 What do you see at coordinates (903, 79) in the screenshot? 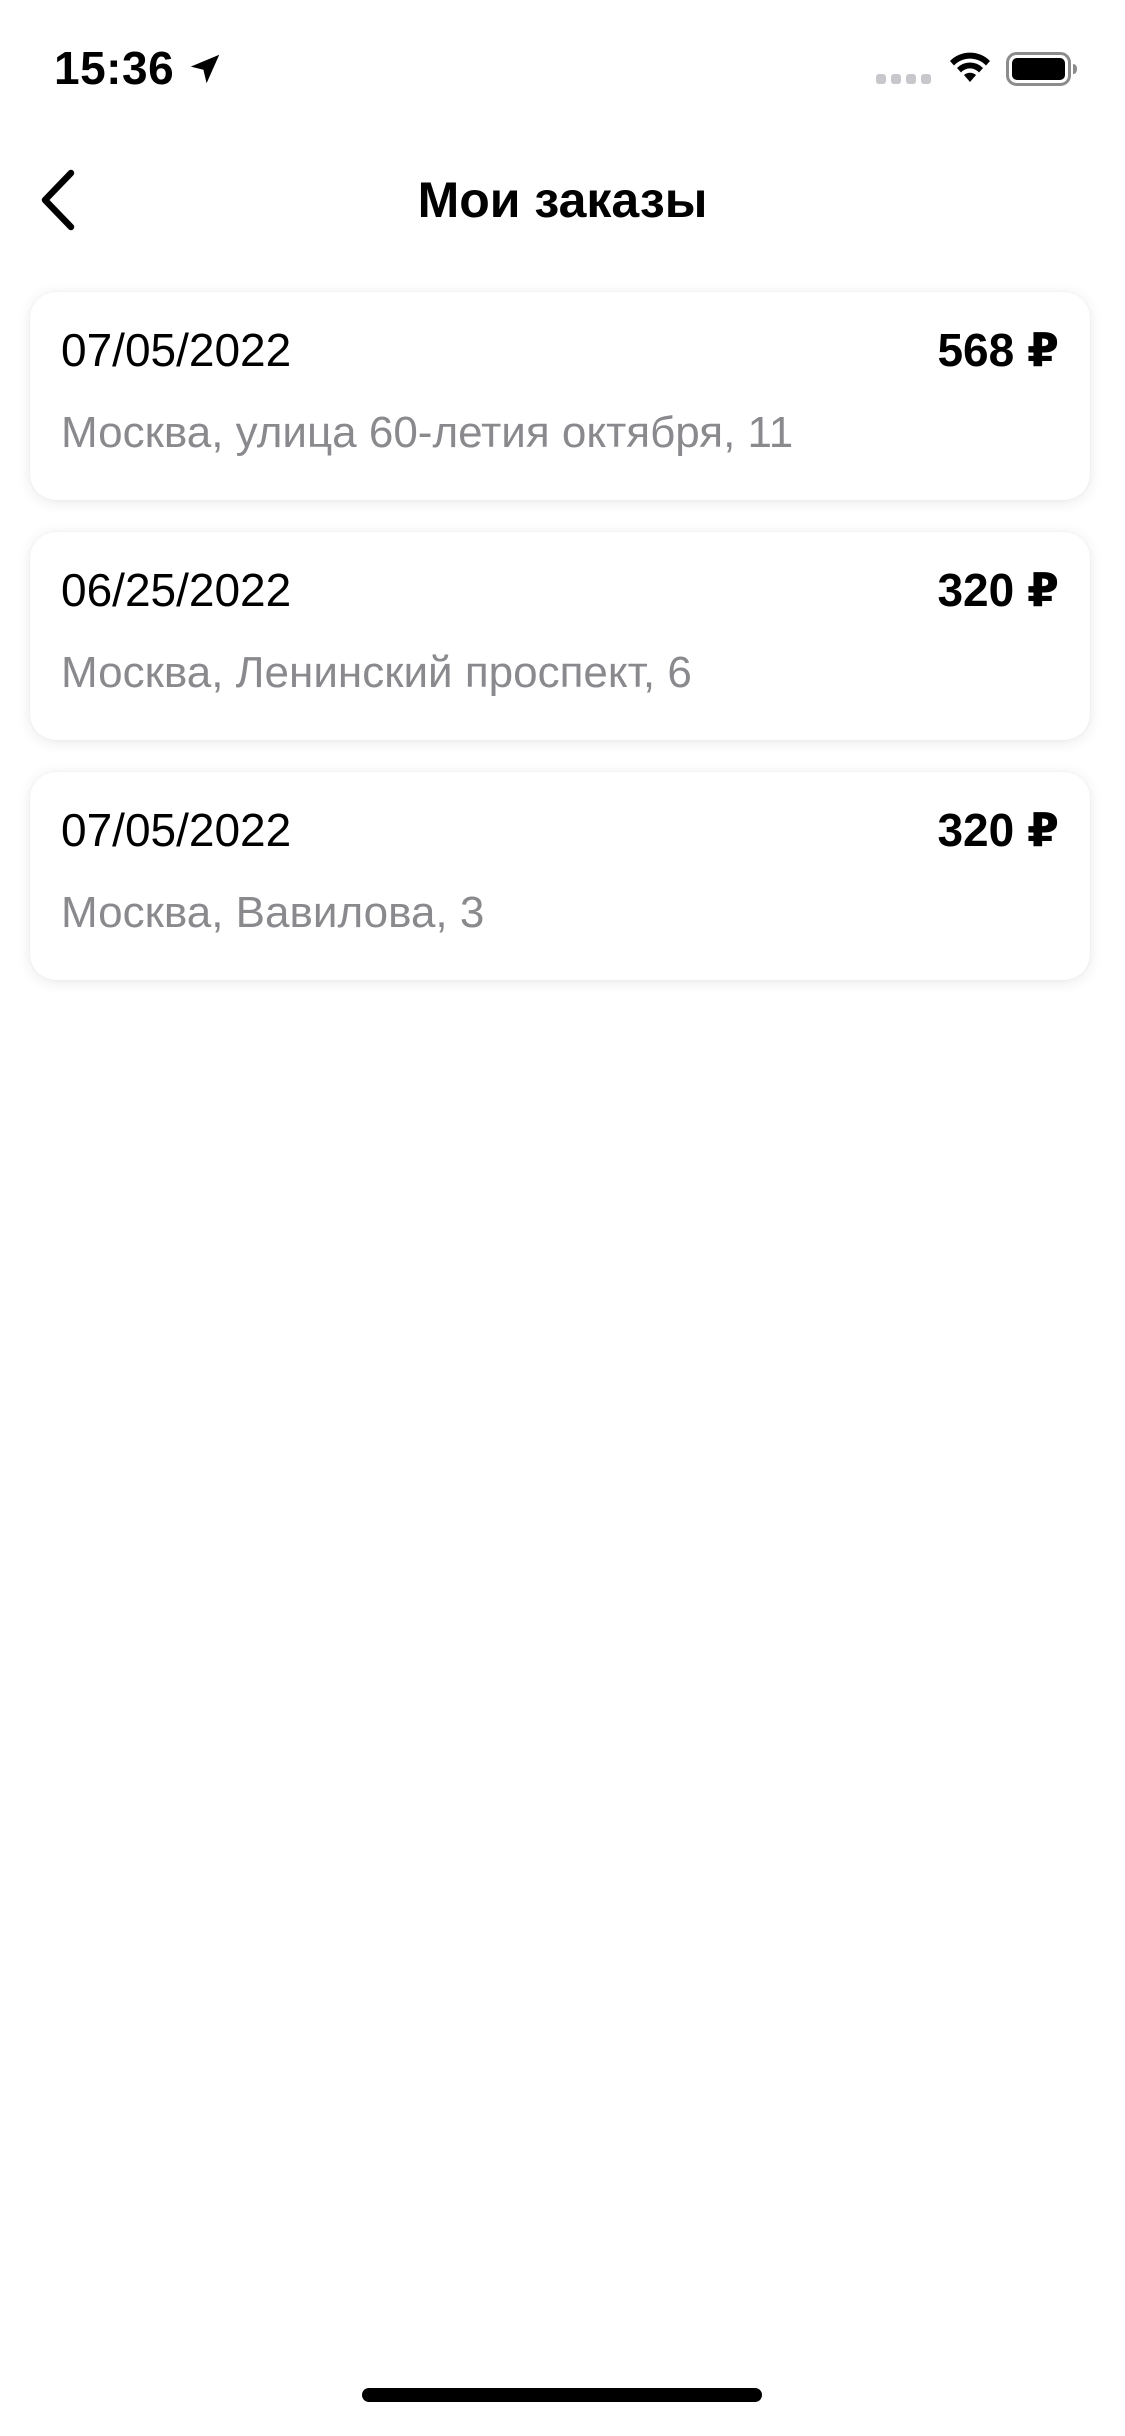
I see `signal-dots-icon` at bounding box center [903, 79].